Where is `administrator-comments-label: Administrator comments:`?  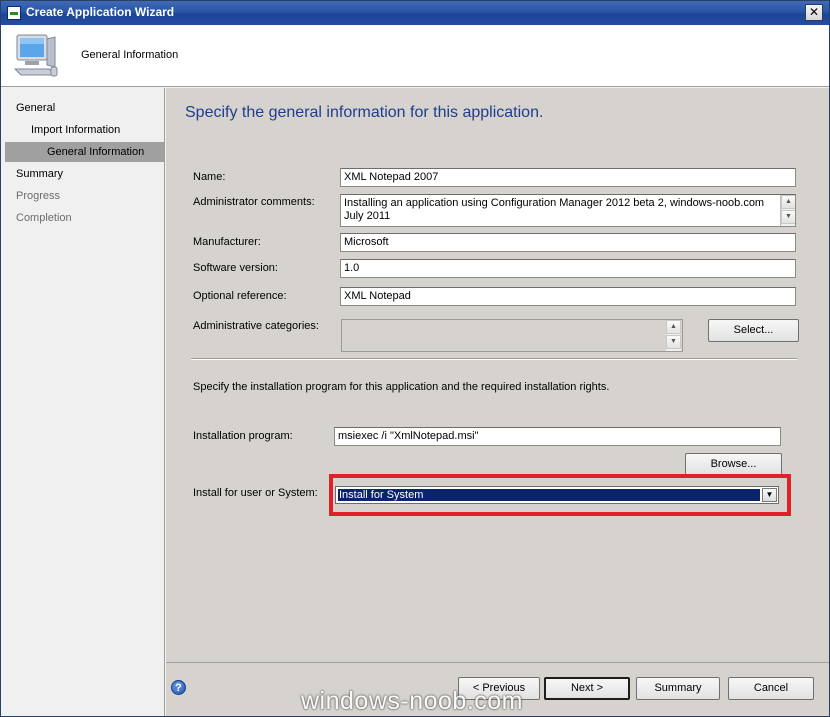 administrator-comments-label: Administrator comments: is located at coordinates (254, 202).